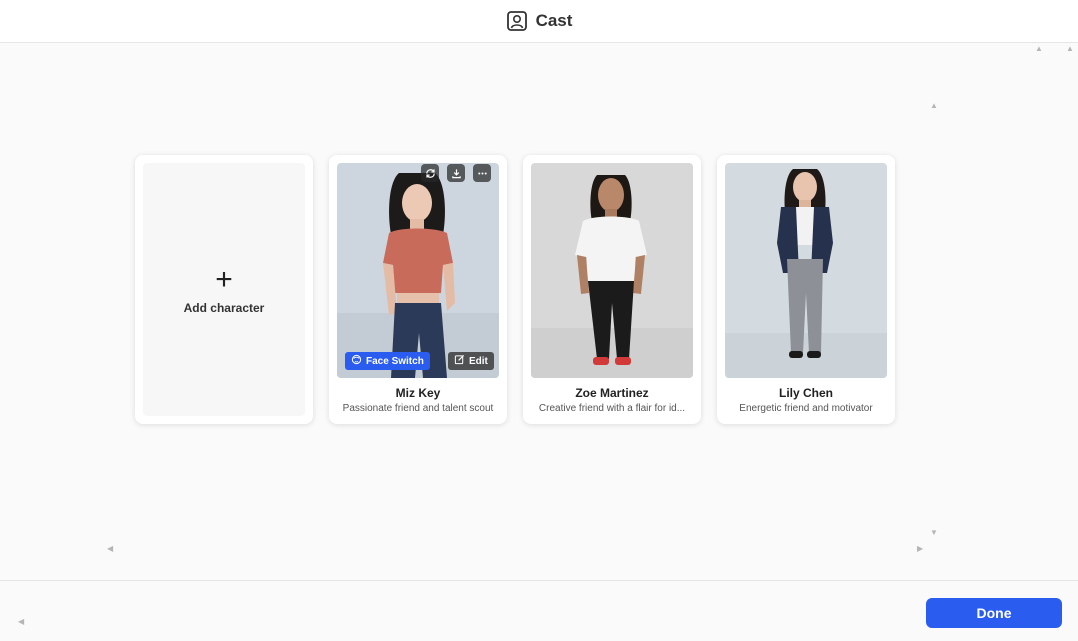 This screenshot has width=1078, height=641. What do you see at coordinates (395, 361) in the screenshot?
I see `face-switch-label: Face Switch` at bounding box center [395, 361].